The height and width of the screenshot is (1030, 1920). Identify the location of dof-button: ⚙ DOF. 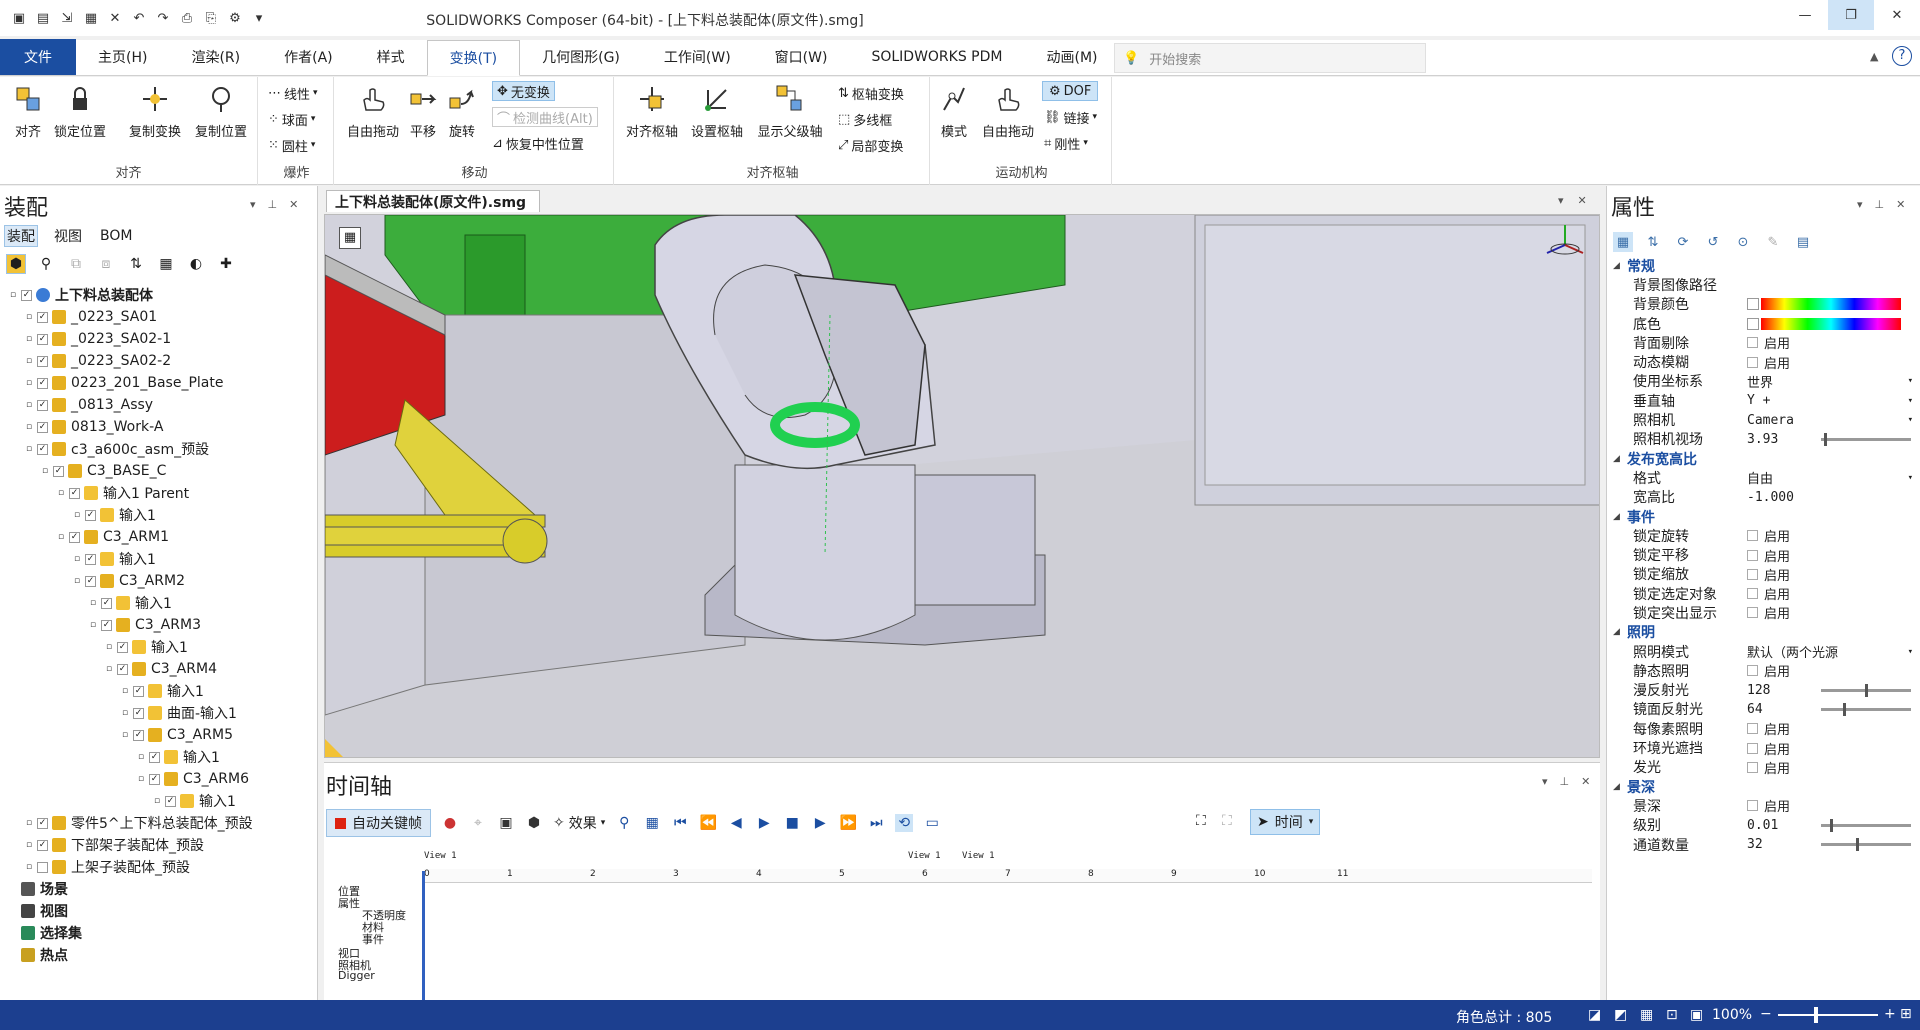
(1070, 91).